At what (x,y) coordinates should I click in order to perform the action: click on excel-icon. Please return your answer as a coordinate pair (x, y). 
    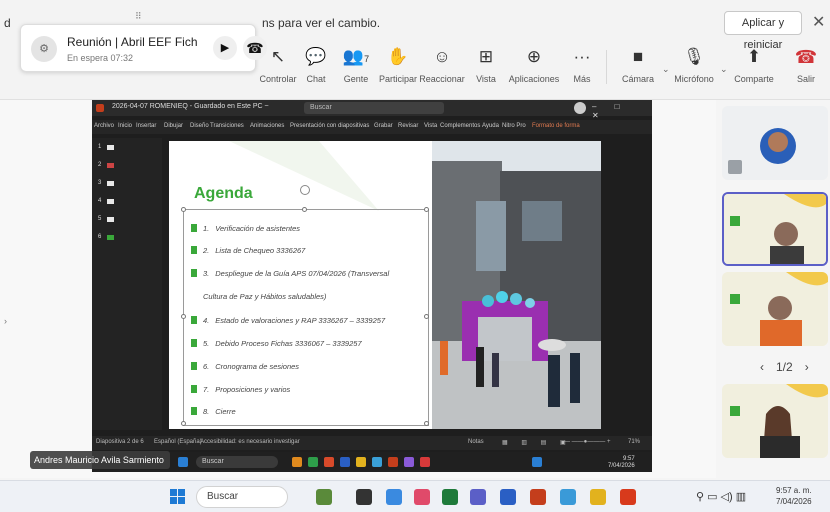
    Looking at the image, I should click on (450, 497).